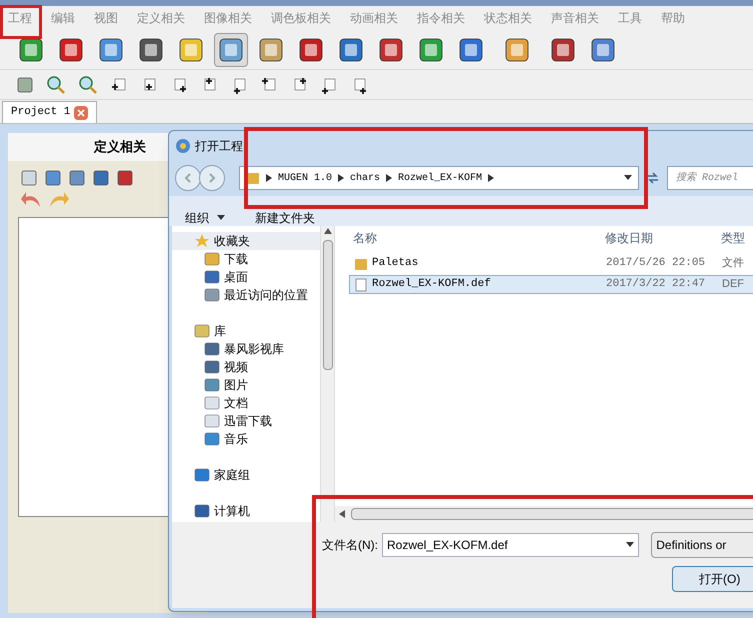 This screenshot has height=618, width=753. I want to click on nav-item: 迅雷下载, so click(248, 421).